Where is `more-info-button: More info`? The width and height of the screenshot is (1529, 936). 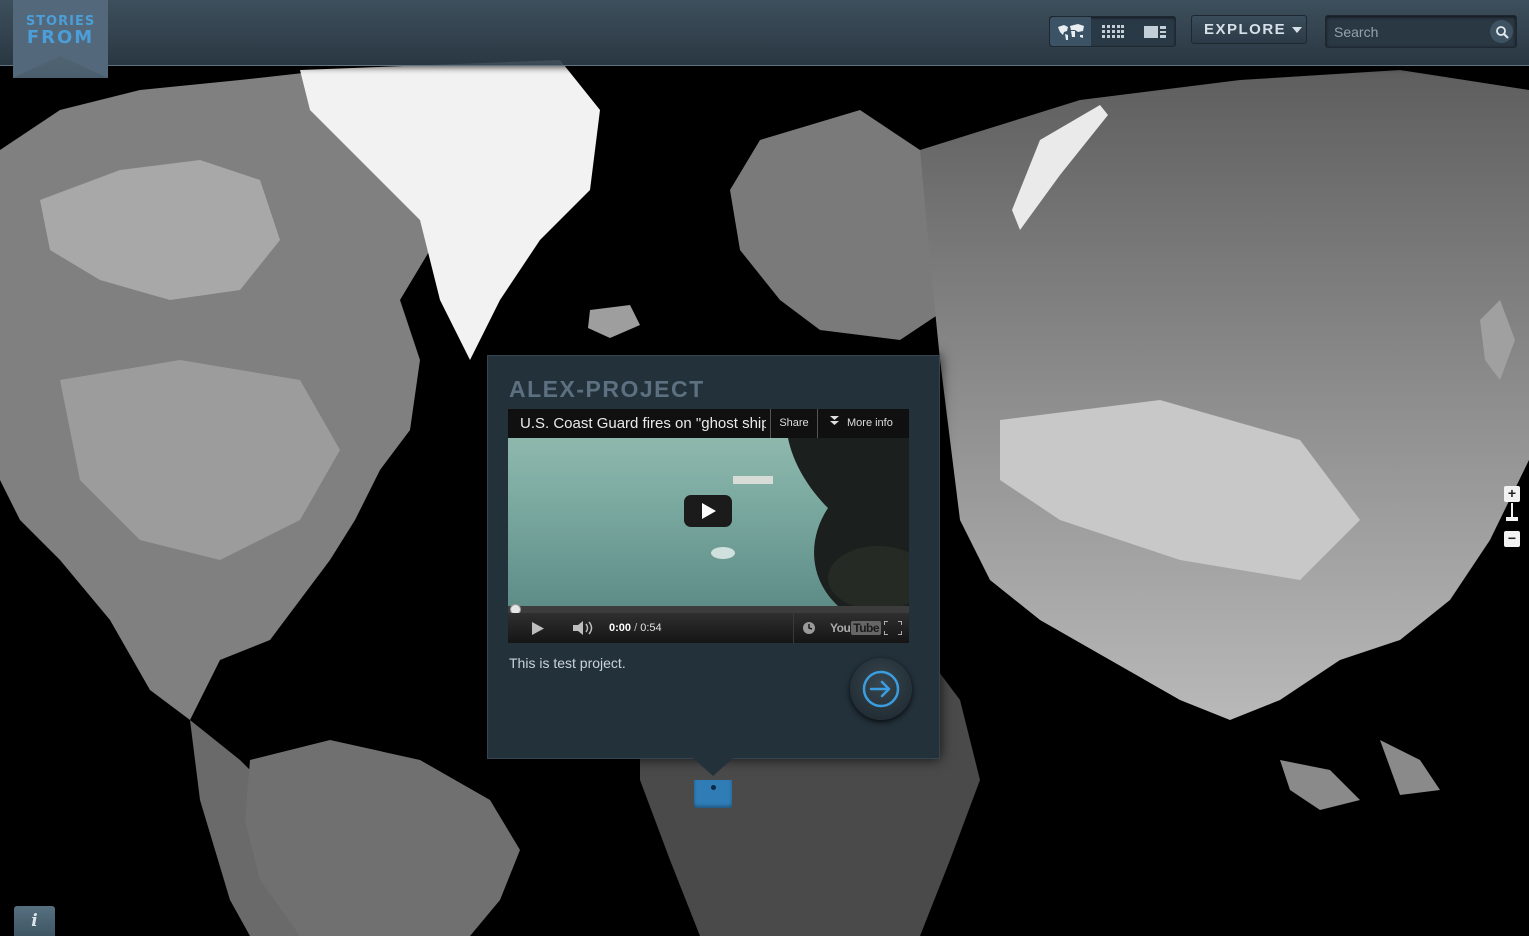 more-info-button: More info is located at coordinates (863, 423).